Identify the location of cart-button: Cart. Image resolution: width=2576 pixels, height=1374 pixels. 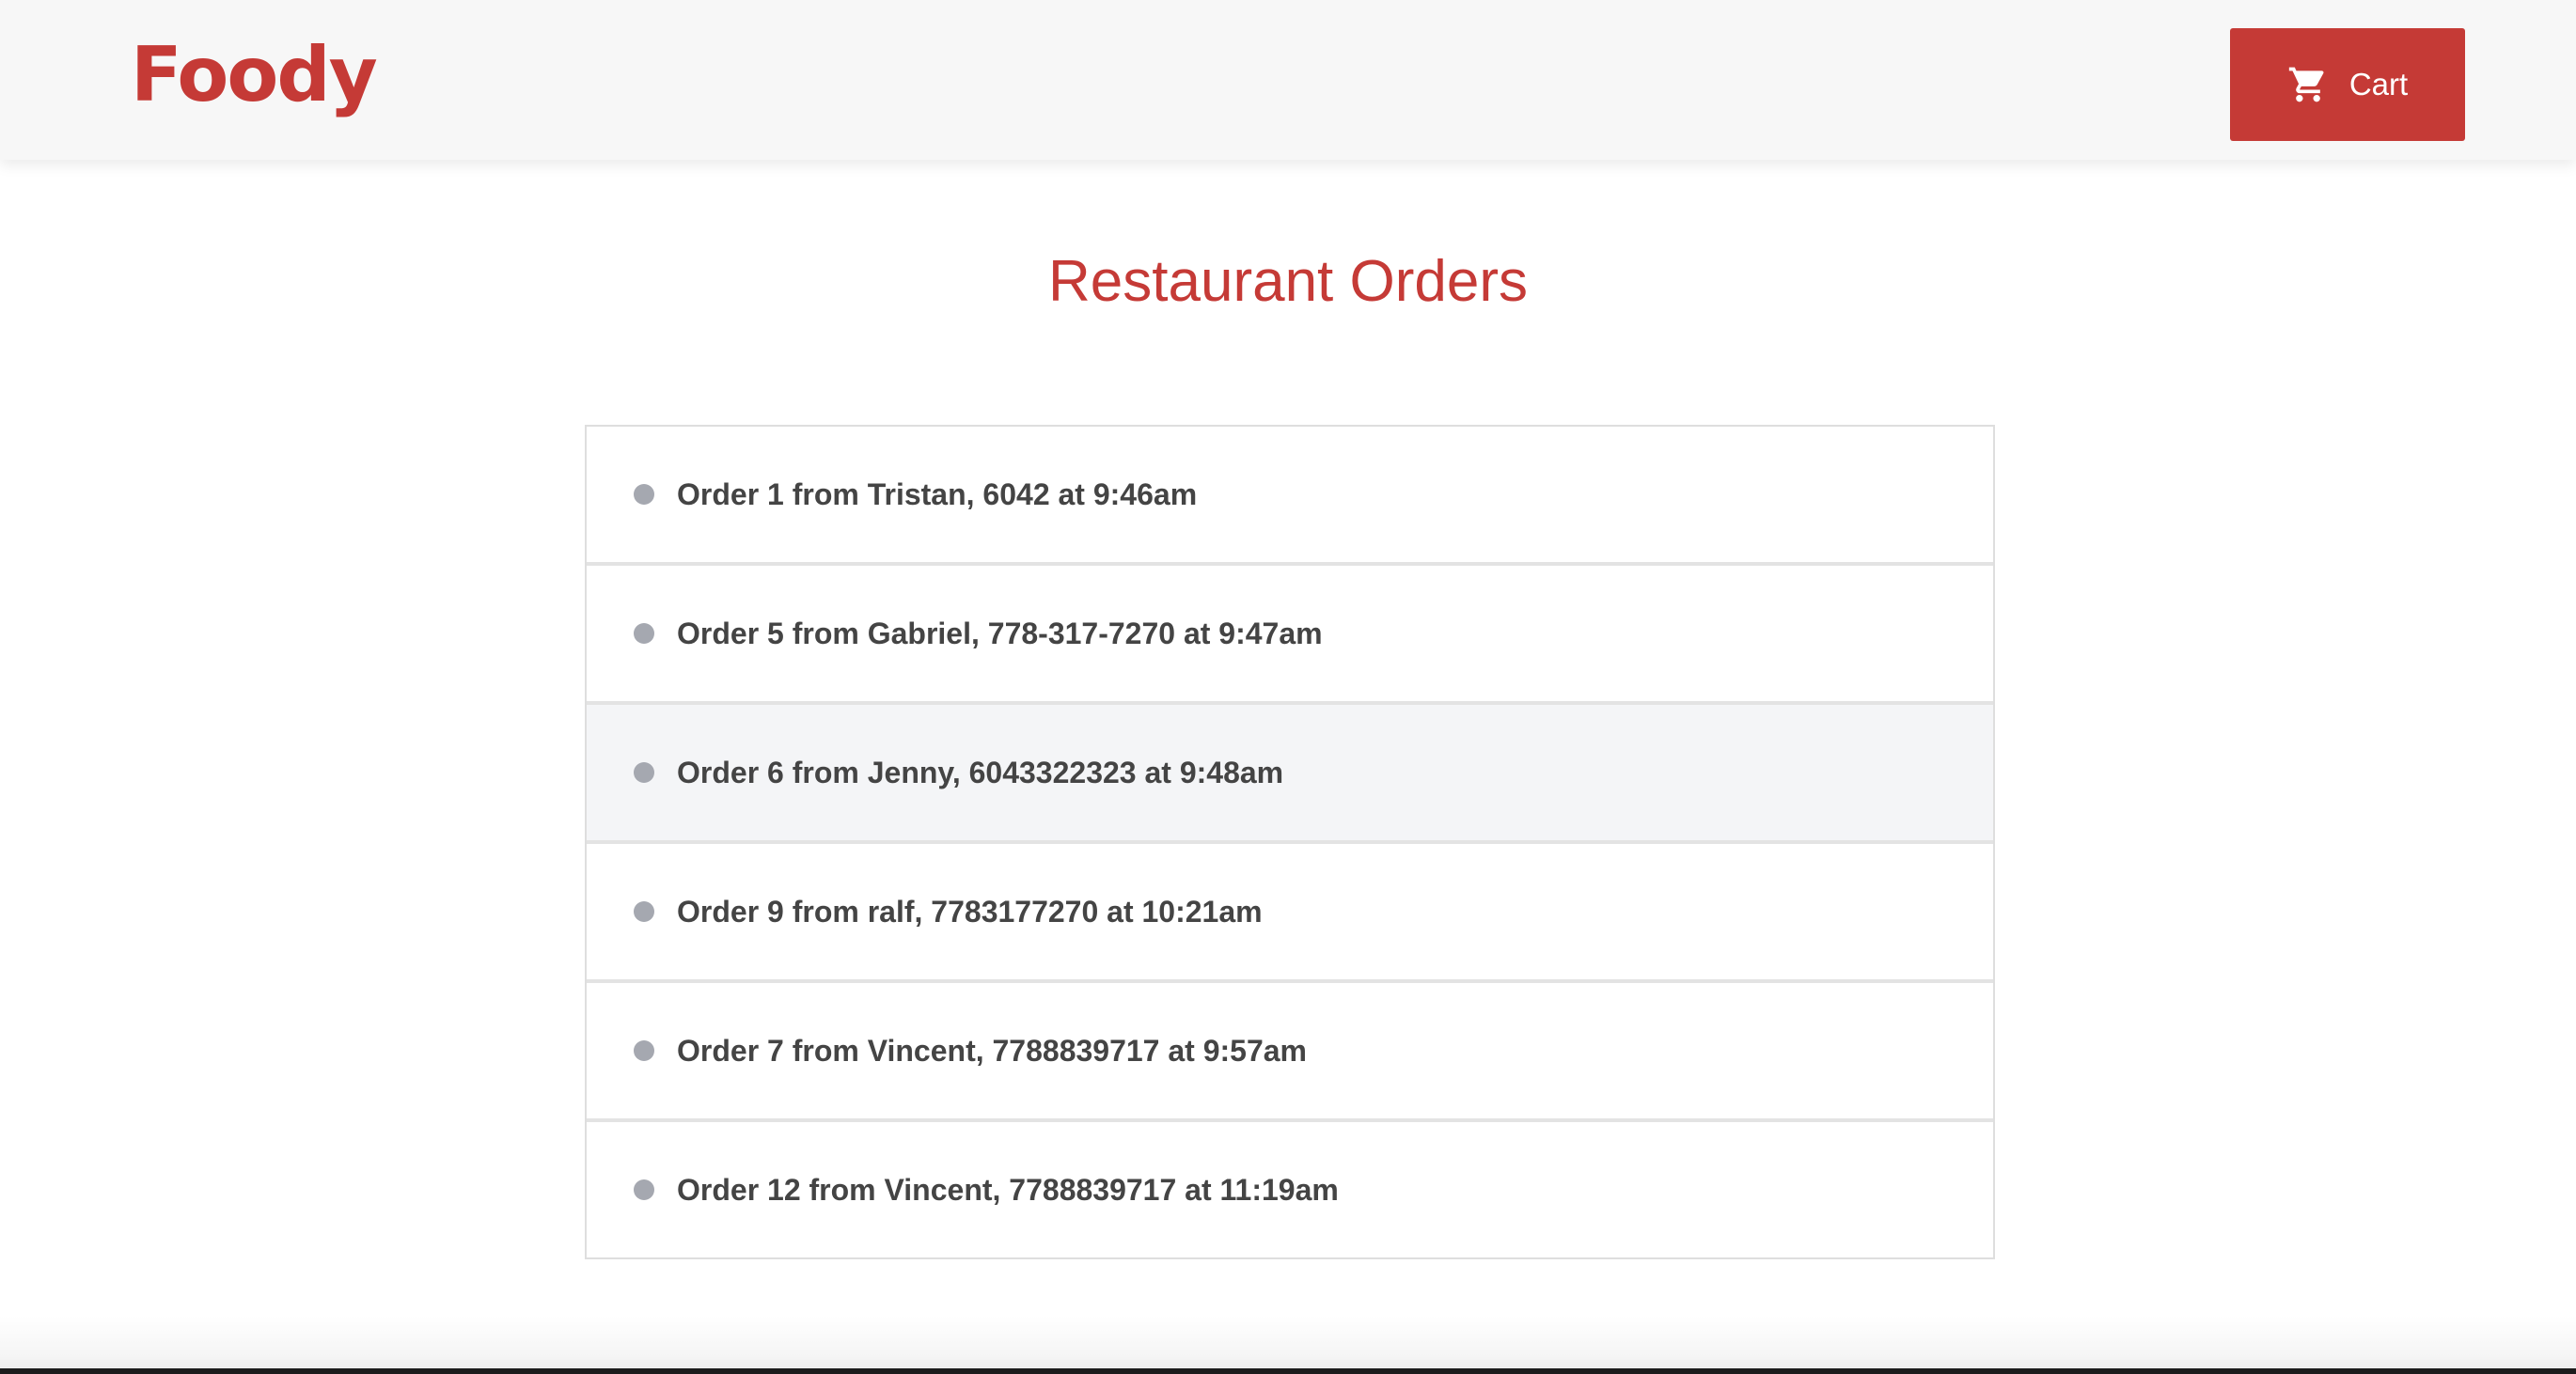
(2347, 84).